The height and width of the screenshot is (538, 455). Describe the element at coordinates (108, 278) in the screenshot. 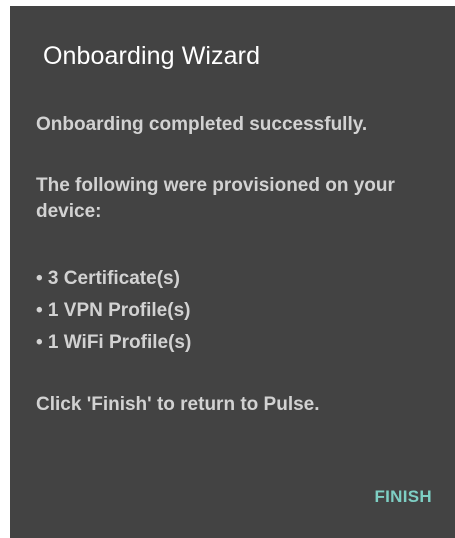

I see `list-item-certificates: • 3 Certificate(s)` at that location.